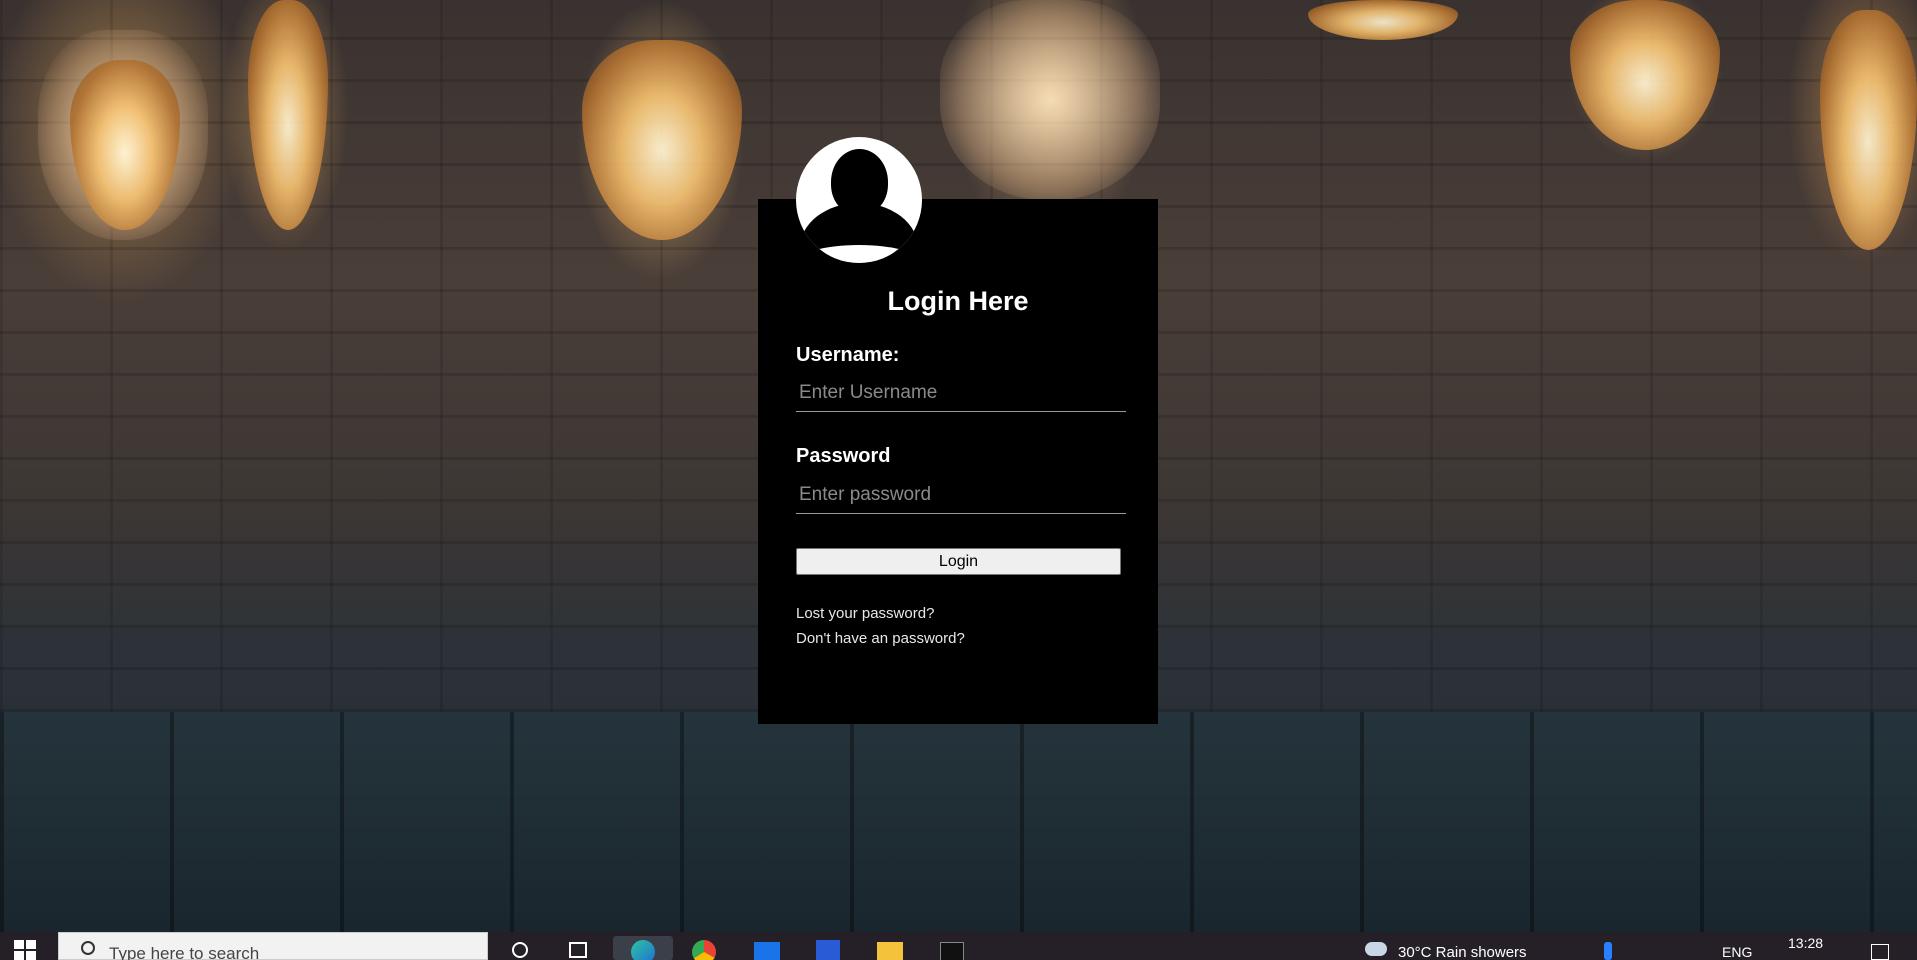 The width and height of the screenshot is (1917, 960). What do you see at coordinates (952, 948) in the screenshot?
I see `terminal-icon` at bounding box center [952, 948].